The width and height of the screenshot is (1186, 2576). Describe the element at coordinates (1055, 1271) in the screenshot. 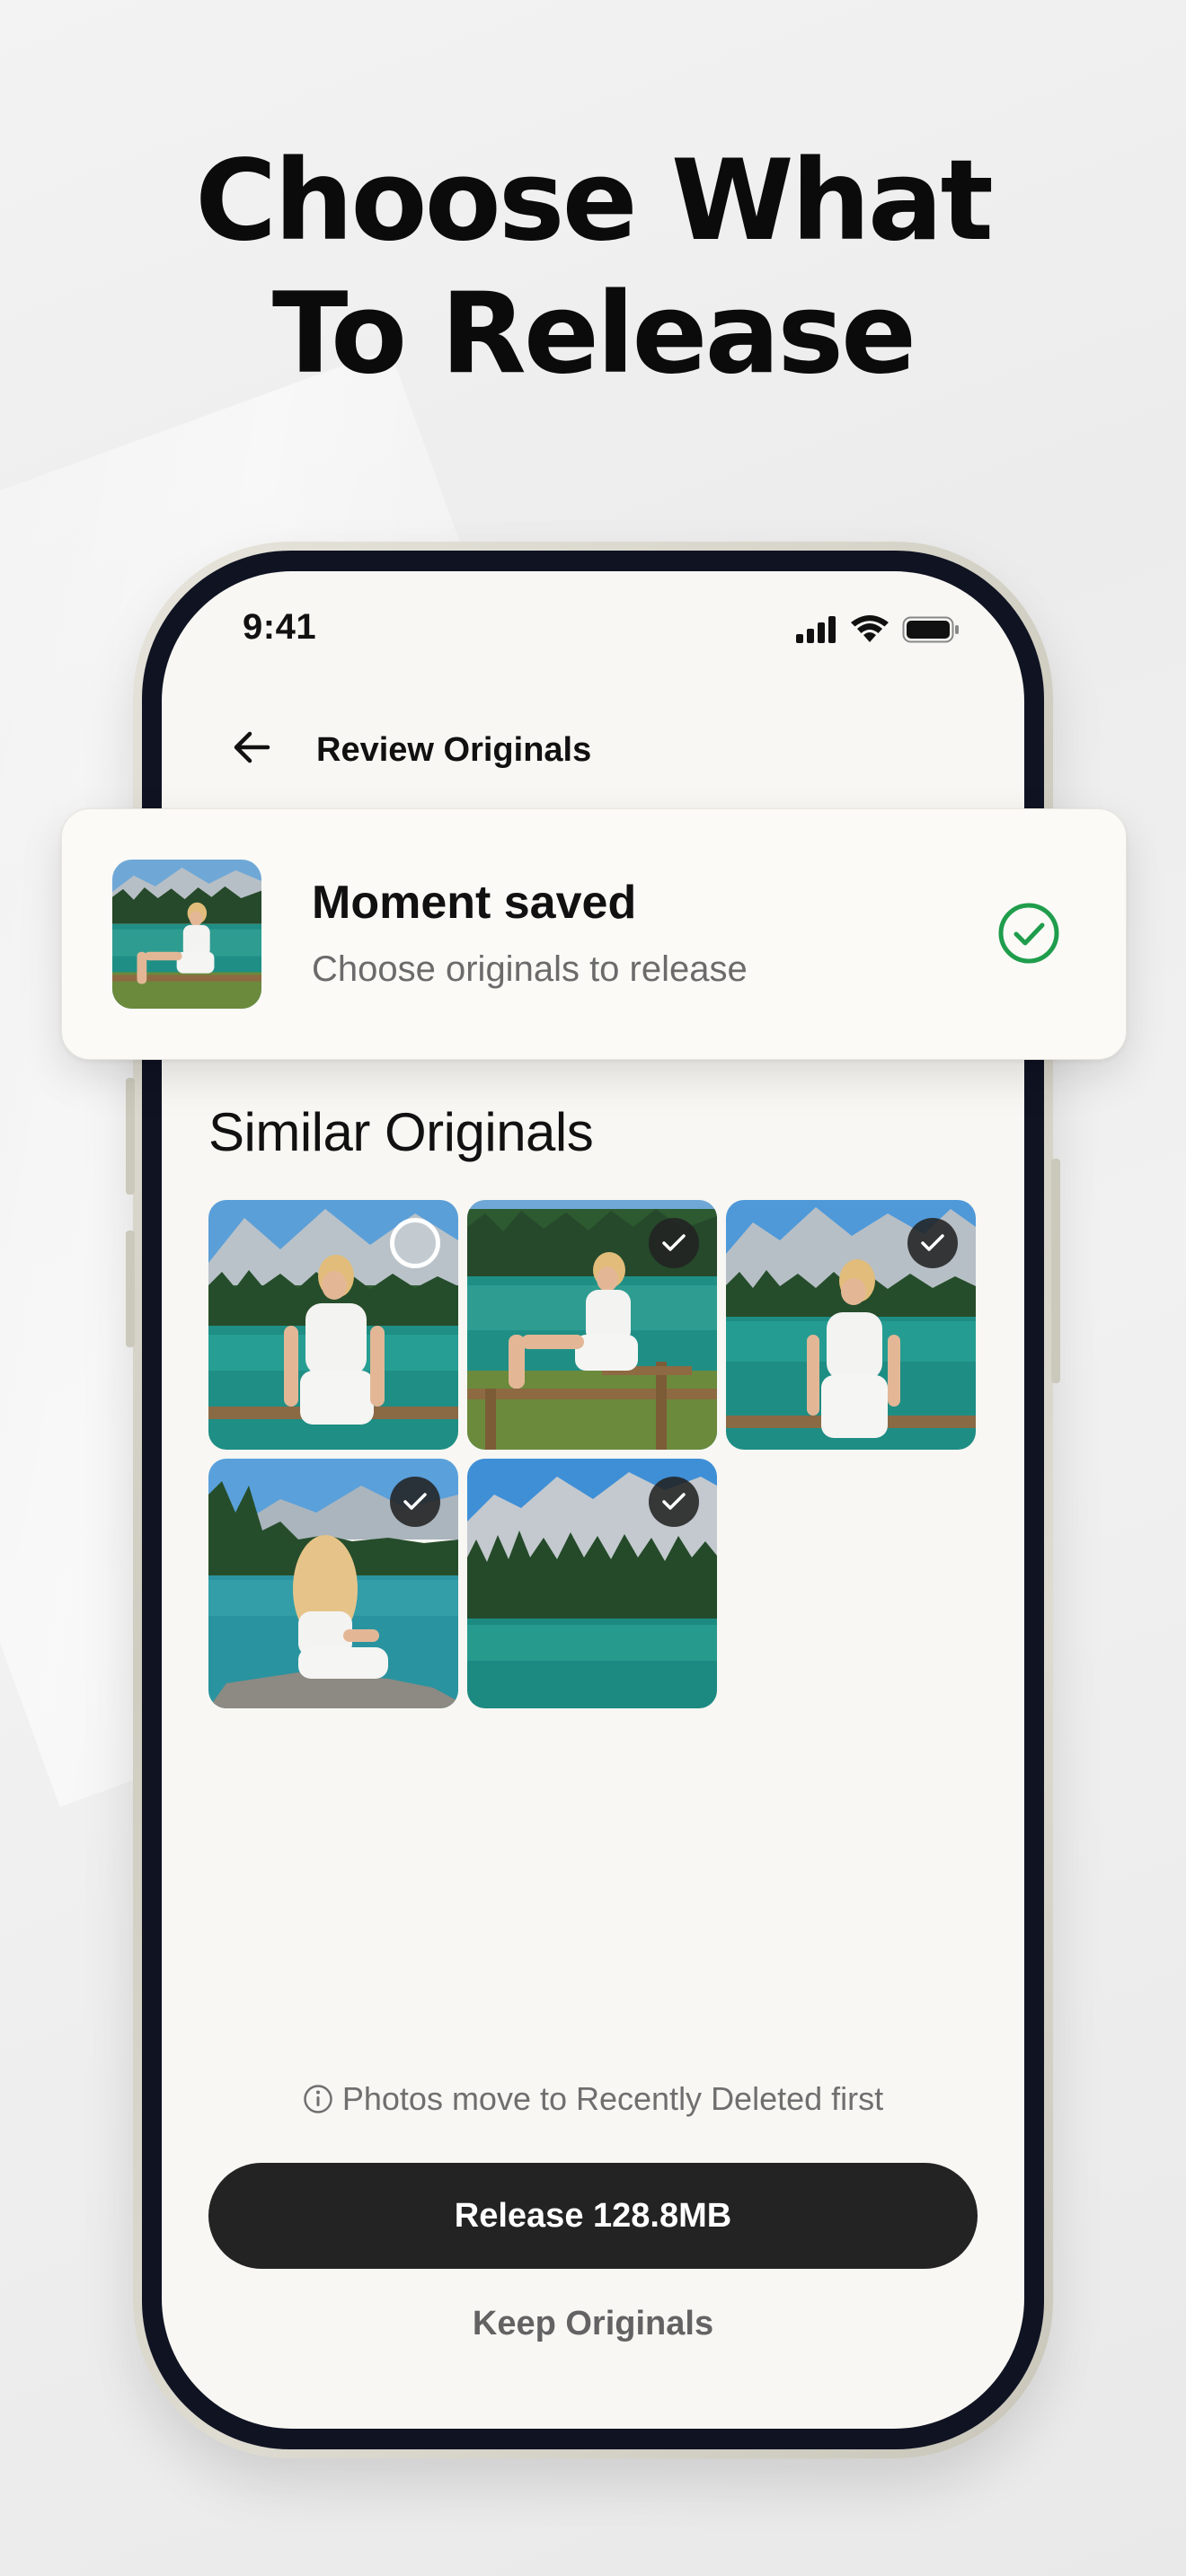

I see `power-button` at that location.